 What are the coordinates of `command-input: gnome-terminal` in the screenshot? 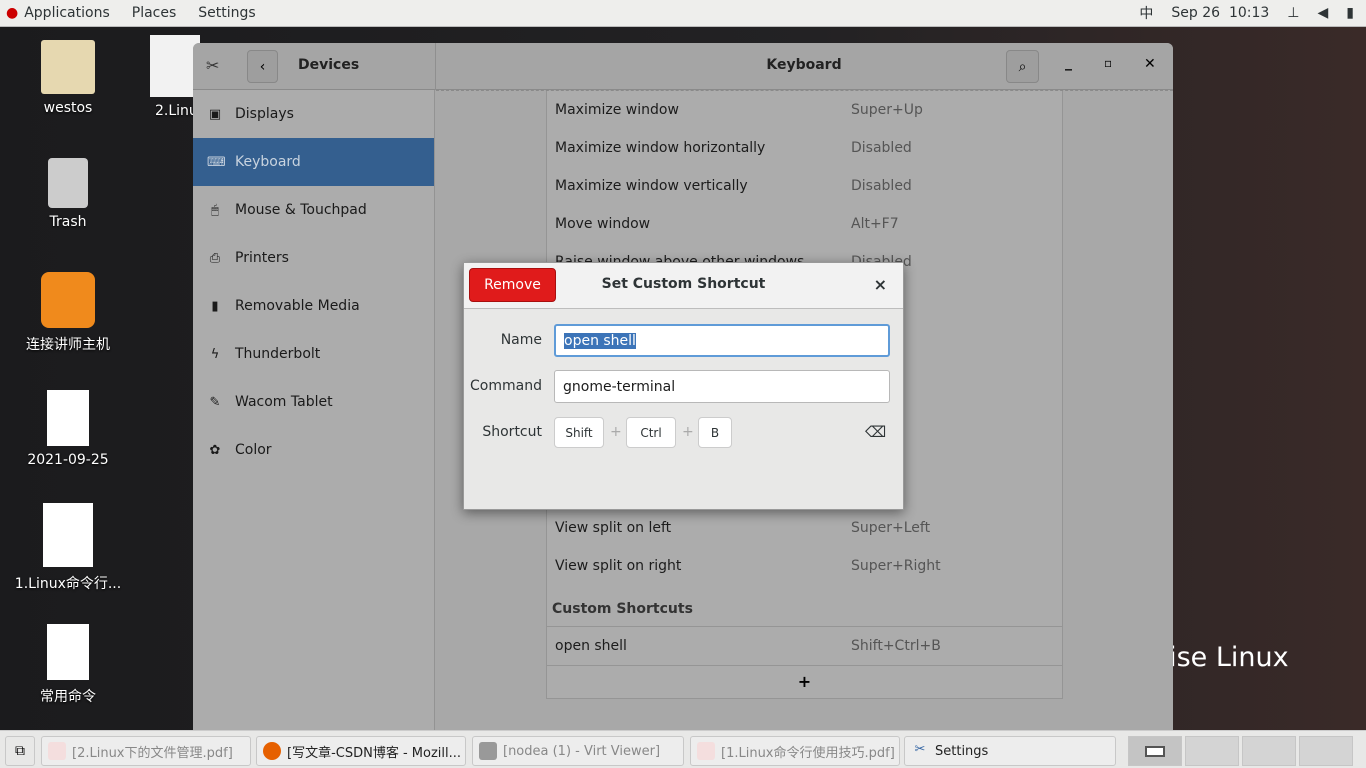 It's located at (722, 386).